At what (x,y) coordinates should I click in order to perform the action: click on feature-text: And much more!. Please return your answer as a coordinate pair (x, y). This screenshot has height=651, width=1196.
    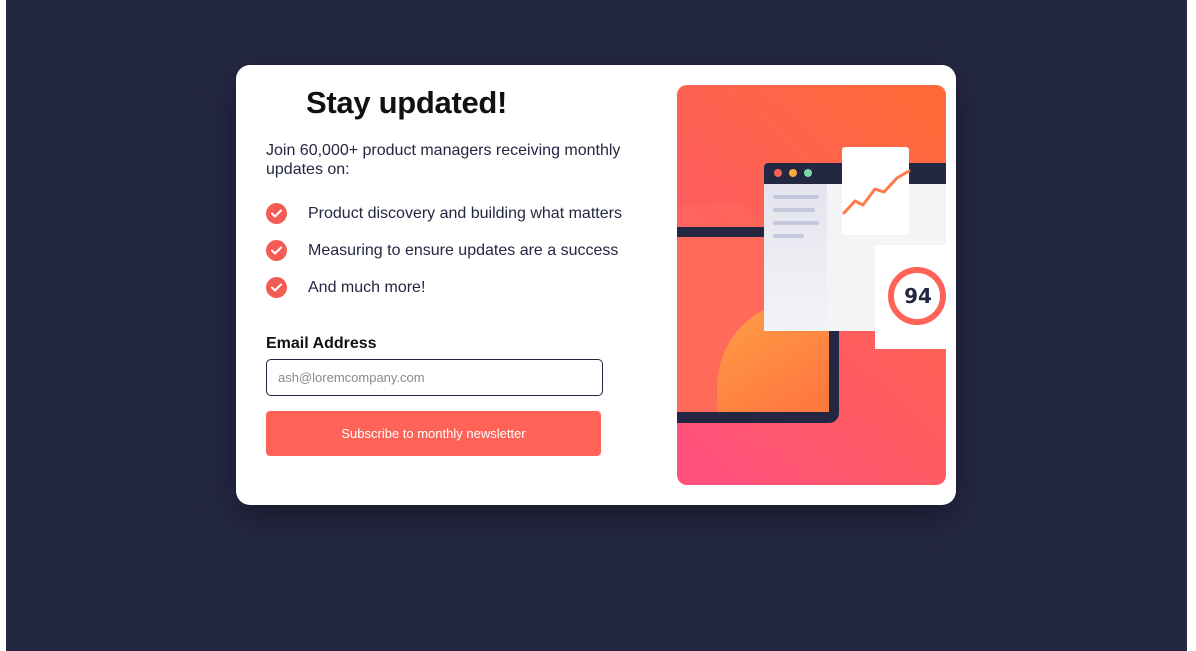
    Looking at the image, I should click on (367, 287).